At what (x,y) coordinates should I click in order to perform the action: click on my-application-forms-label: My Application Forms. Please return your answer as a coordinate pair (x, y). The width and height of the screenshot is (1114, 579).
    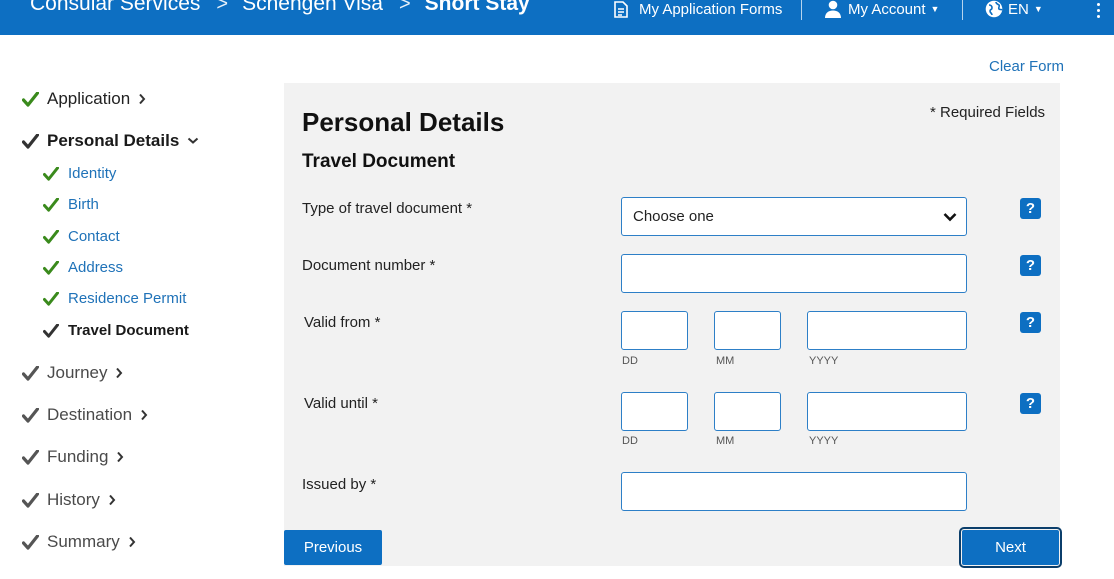
    Looking at the image, I should click on (711, 9).